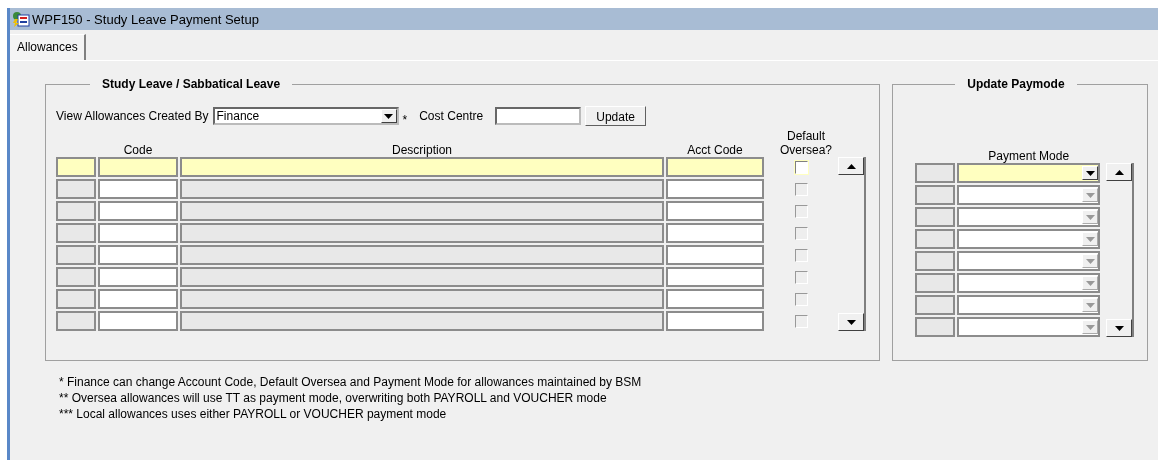  What do you see at coordinates (191, 84) in the screenshot?
I see `group-title: Study Leave / Sabbatical Leave` at bounding box center [191, 84].